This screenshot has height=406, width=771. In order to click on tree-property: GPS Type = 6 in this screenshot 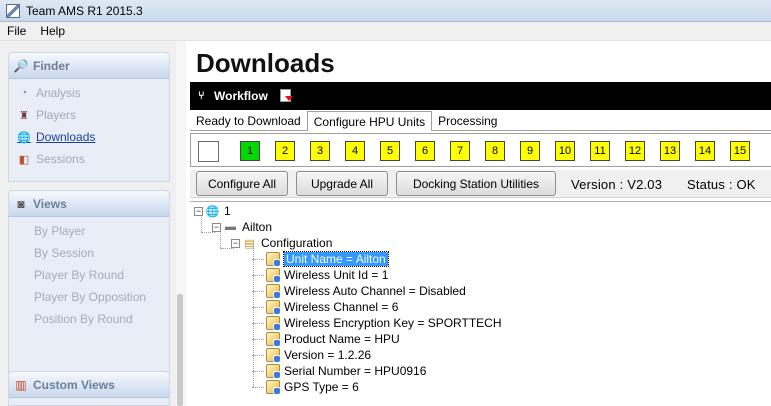, I will do `click(305, 387)`.